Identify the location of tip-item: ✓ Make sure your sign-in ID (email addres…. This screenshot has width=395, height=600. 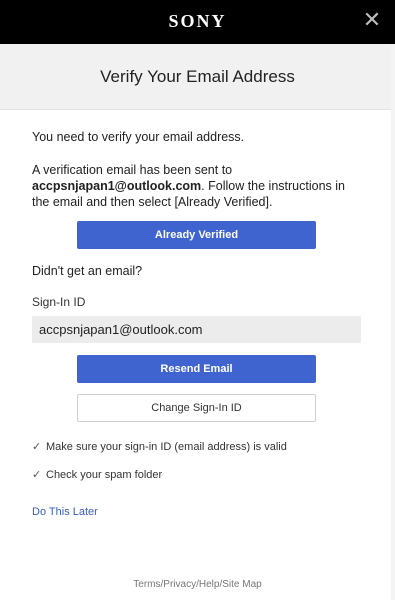
(159, 446).